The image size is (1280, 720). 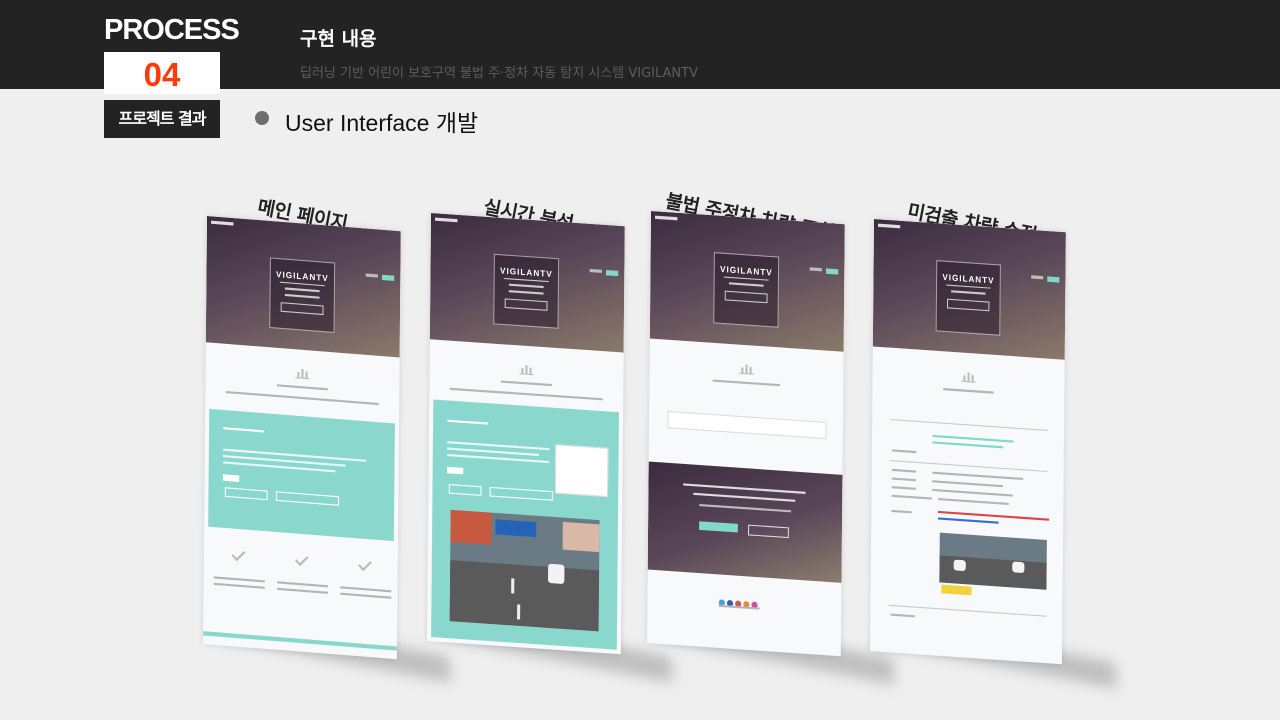 What do you see at coordinates (993, 561) in the screenshot?
I see `vehicle-photo` at bounding box center [993, 561].